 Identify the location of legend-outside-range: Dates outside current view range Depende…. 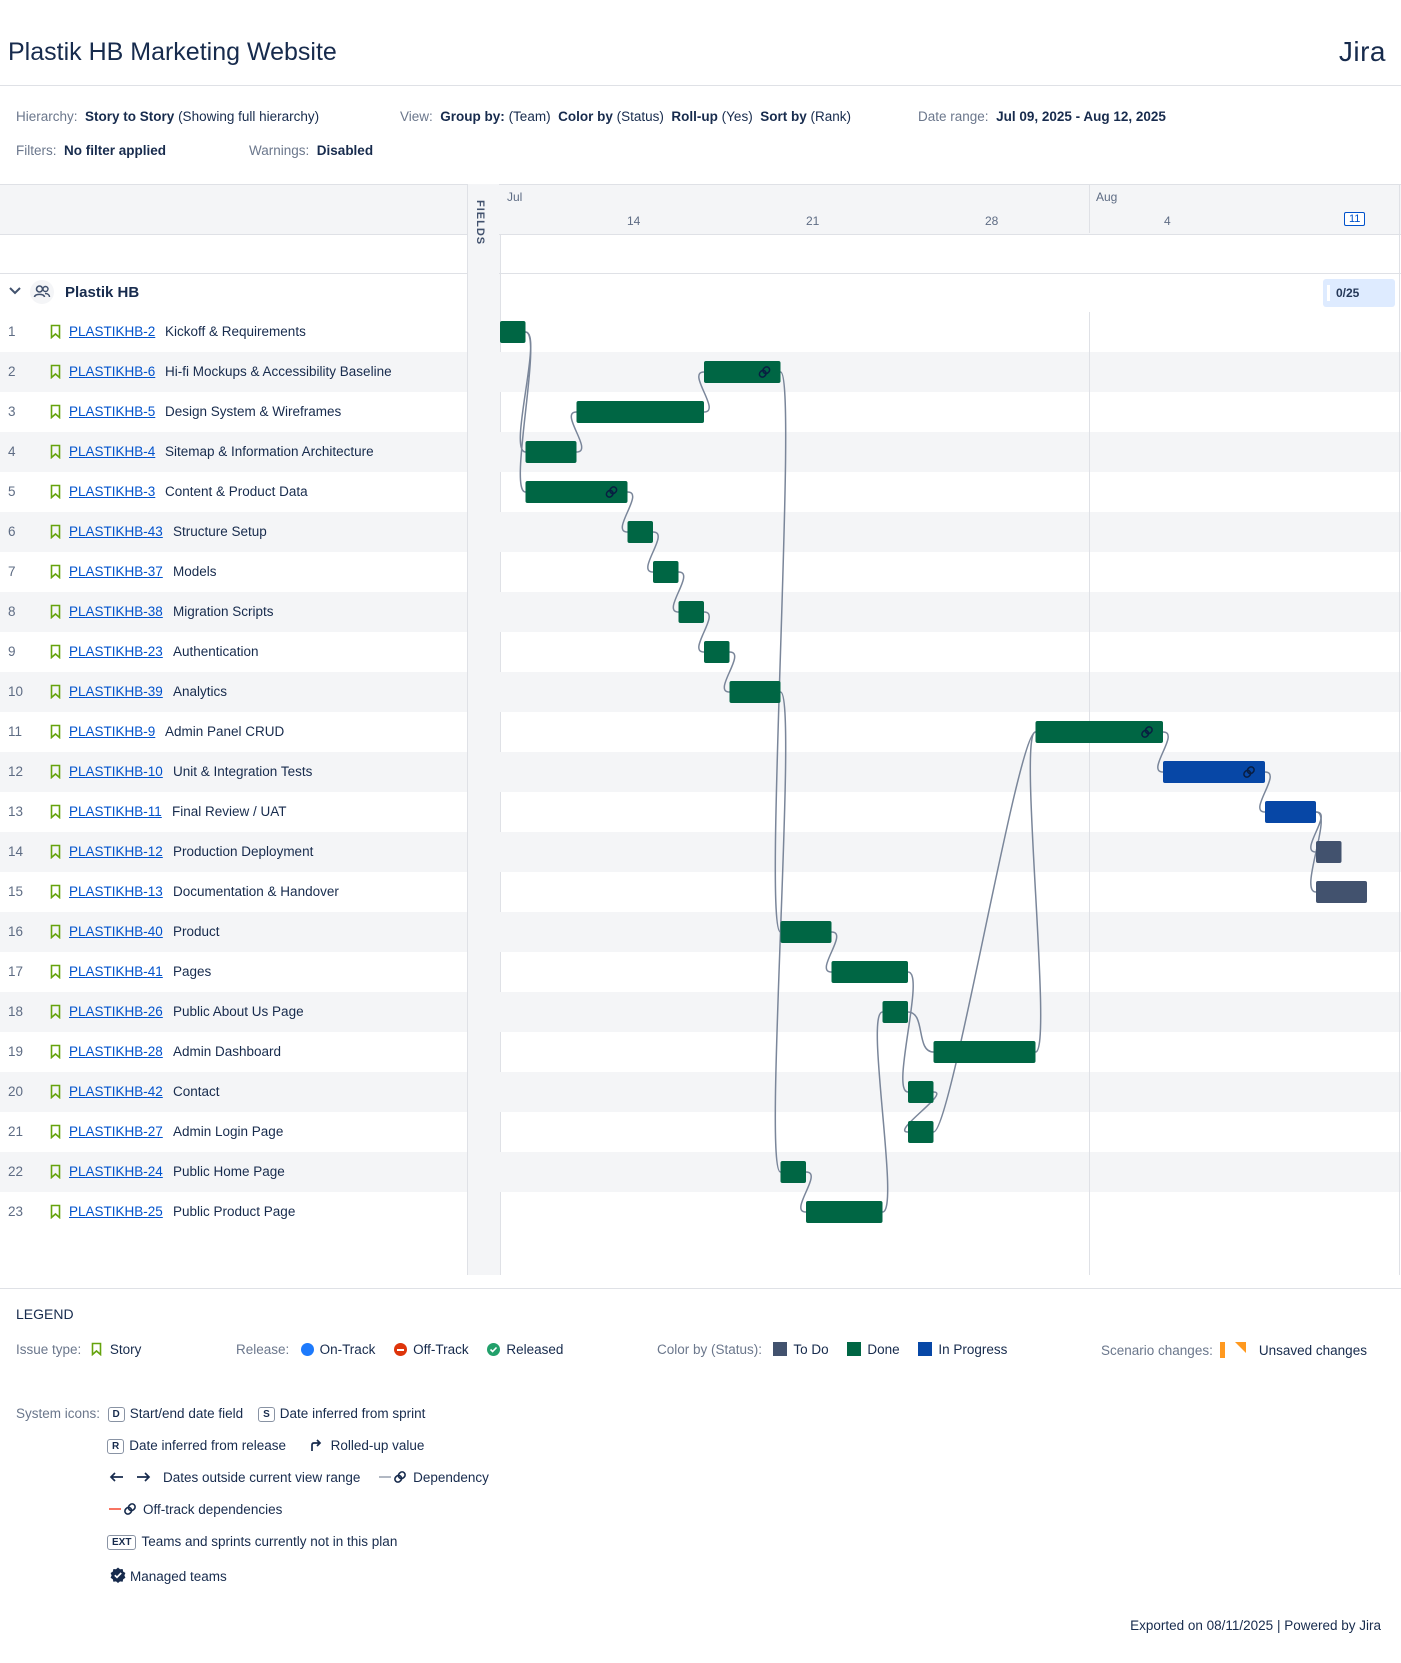
(299, 1477).